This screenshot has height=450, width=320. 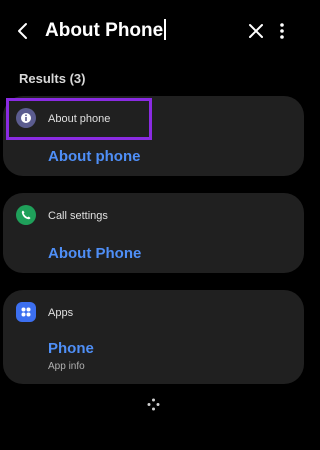 I want to click on result-category-row: Apps, so click(x=153, y=313).